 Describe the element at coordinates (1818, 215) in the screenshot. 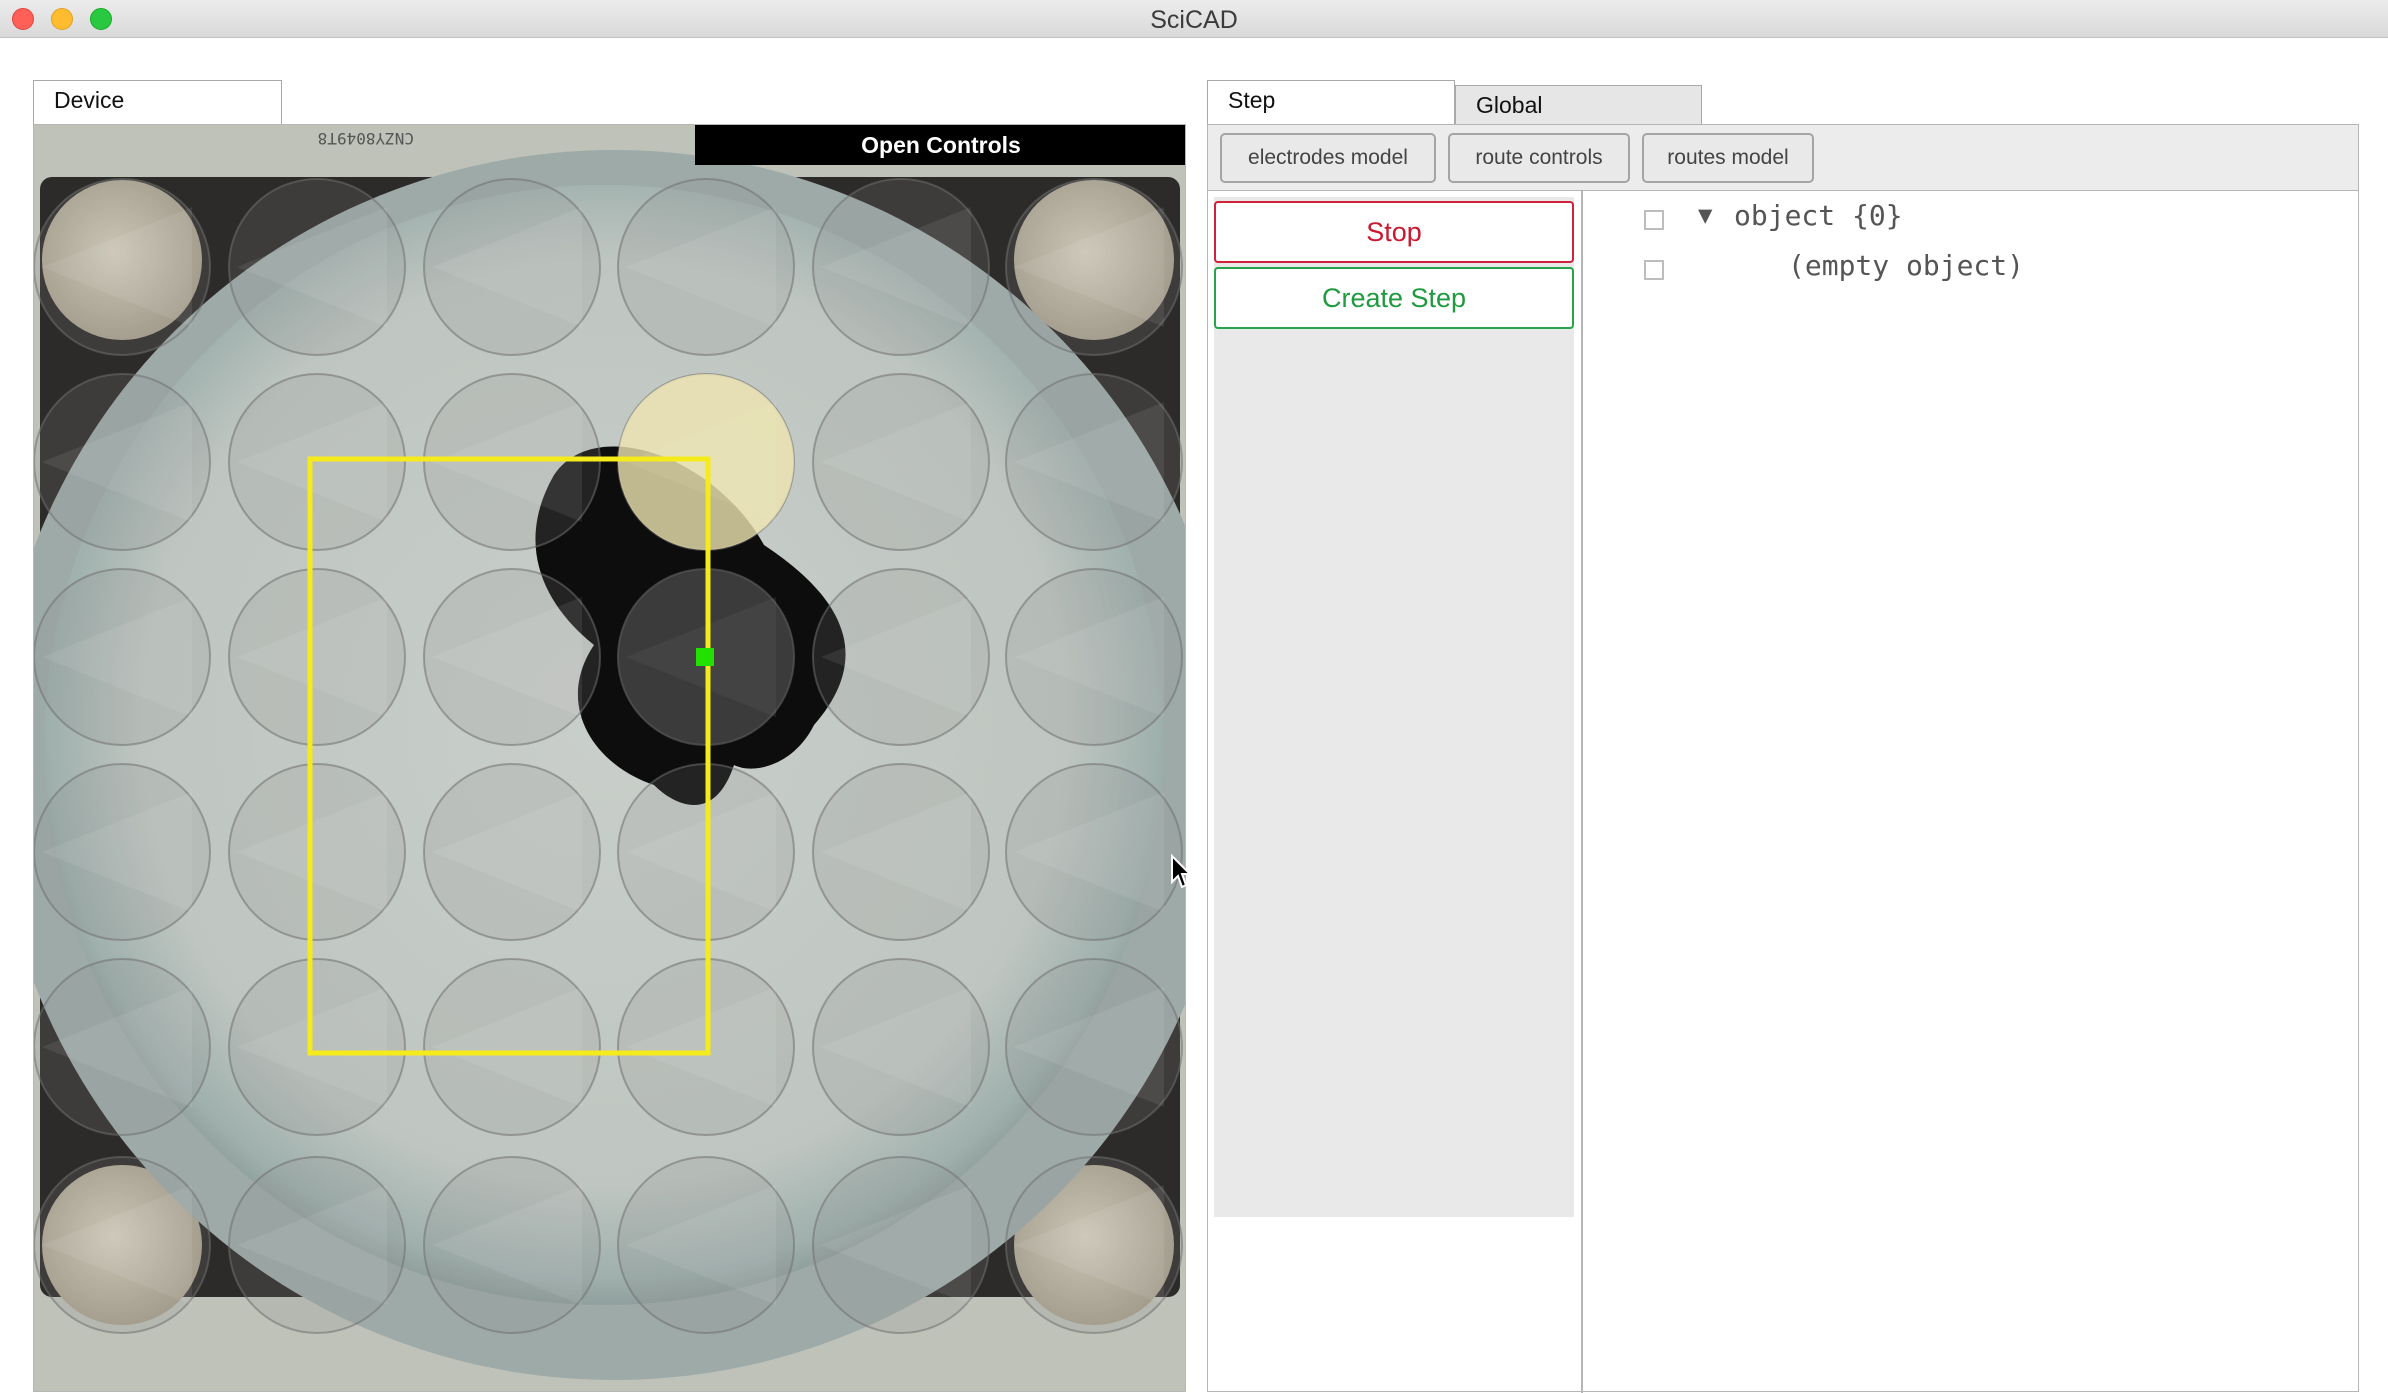

I see `tree-root-label: object {0}` at that location.